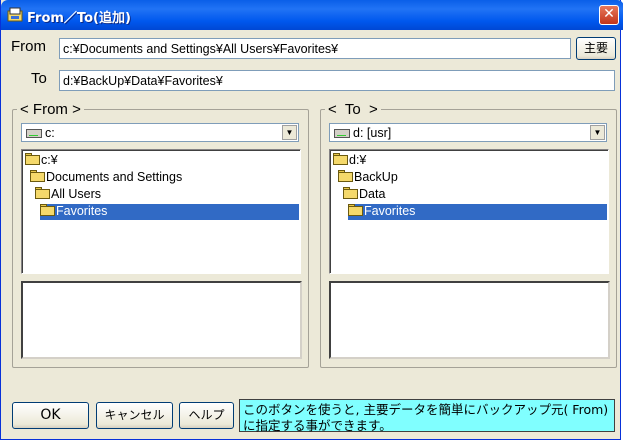 The height and width of the screenshot is (442, 623). I want to click on to-folder-tree: d:¥ BackUp Data Favorites, so click(469, 211).